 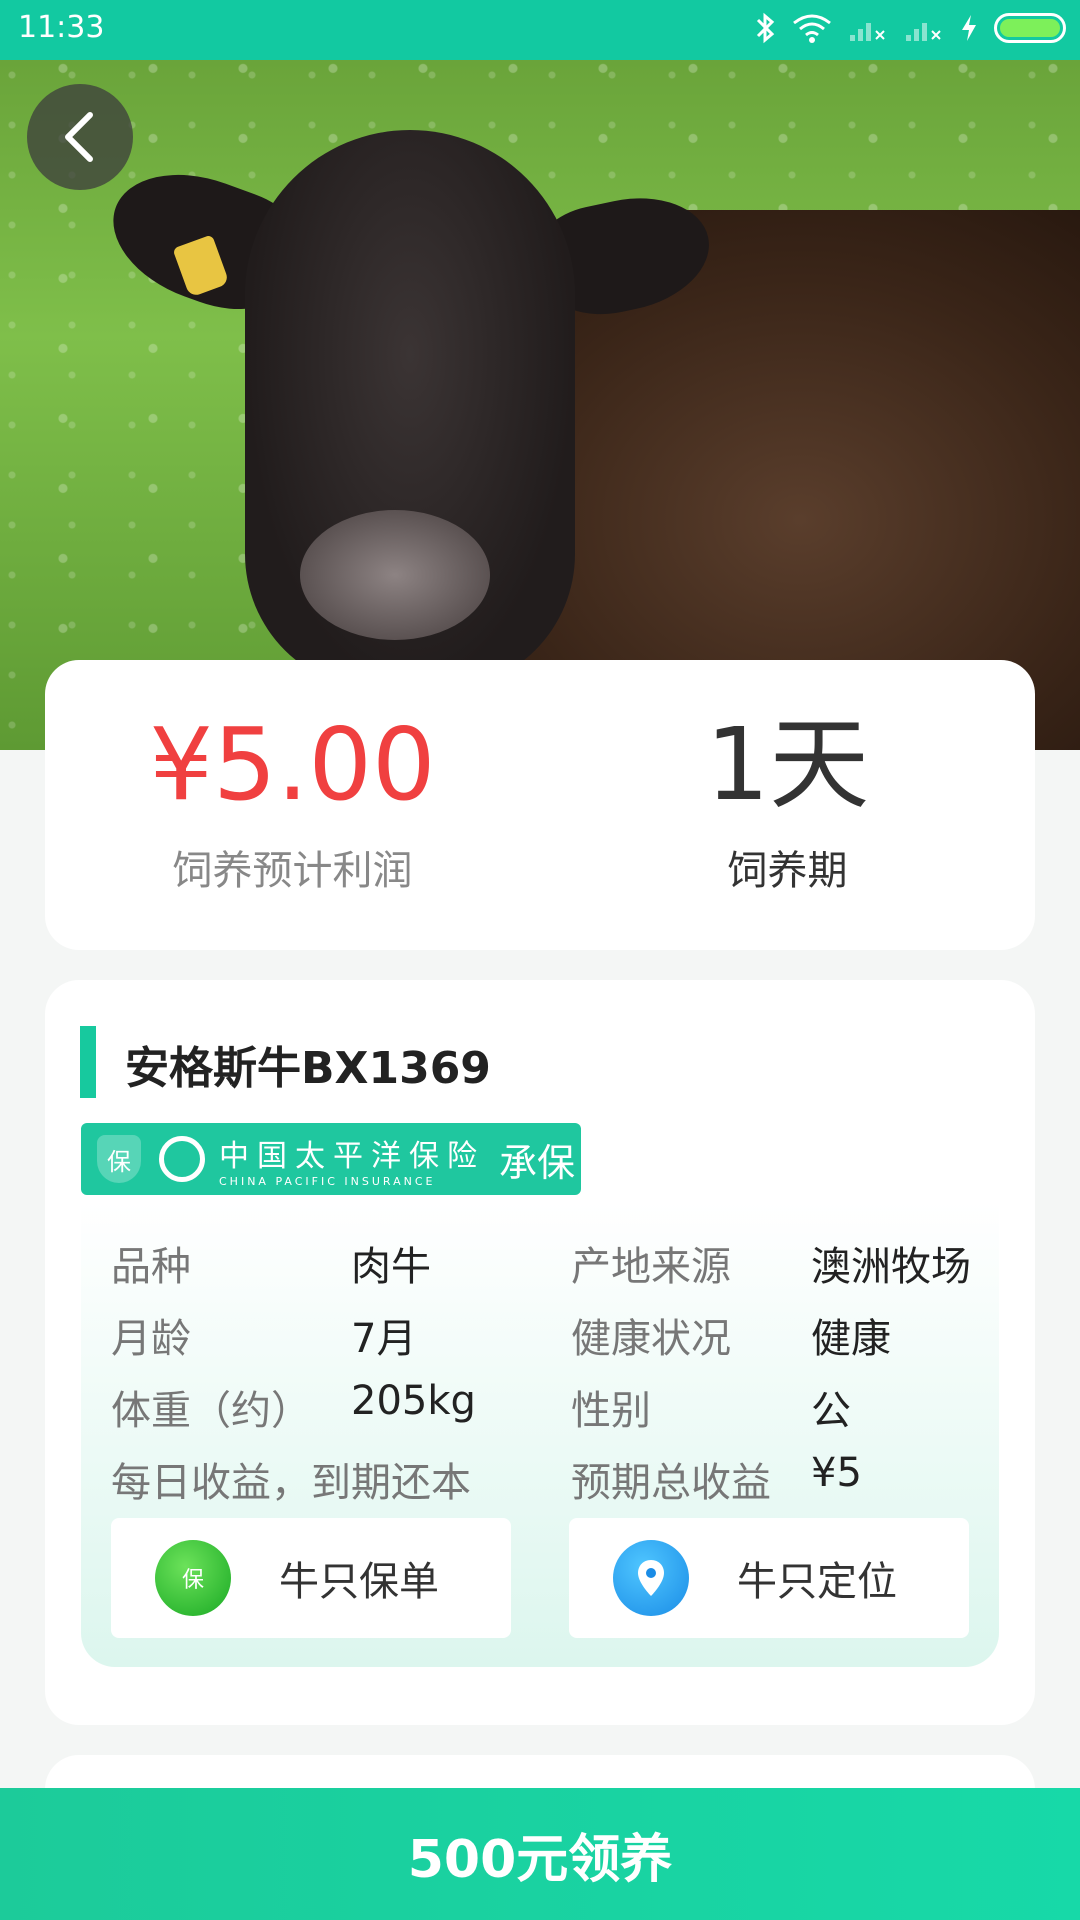 I want to click on cow-policy-button: 保 牛只保单, so click(x=311, y=1578).